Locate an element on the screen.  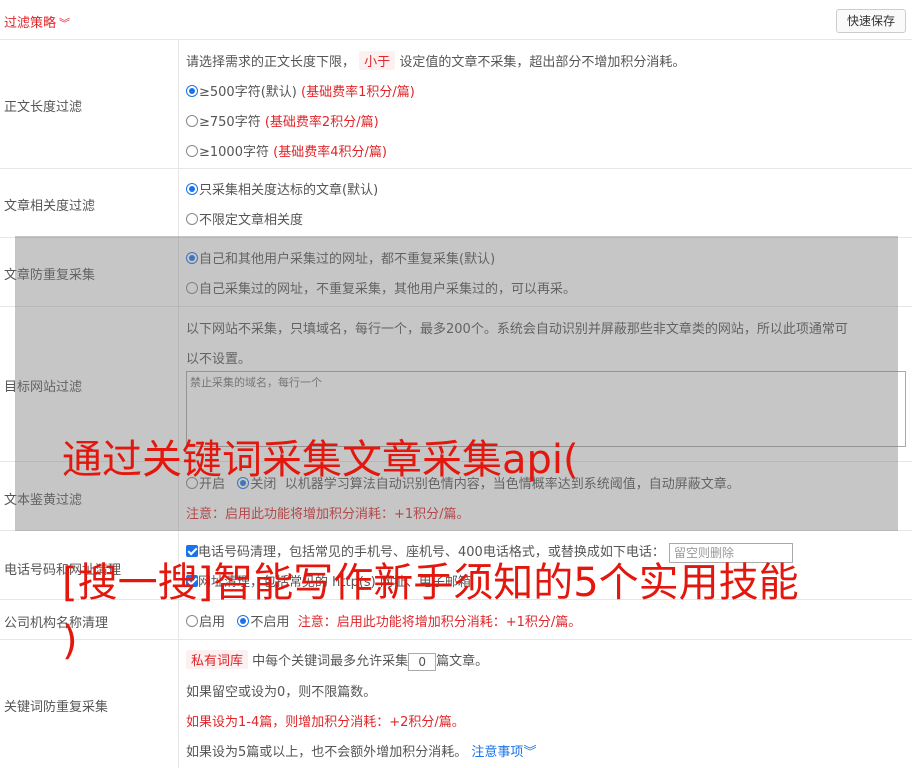
org-off-label: 不启用 is located at coordinates (269, 622).